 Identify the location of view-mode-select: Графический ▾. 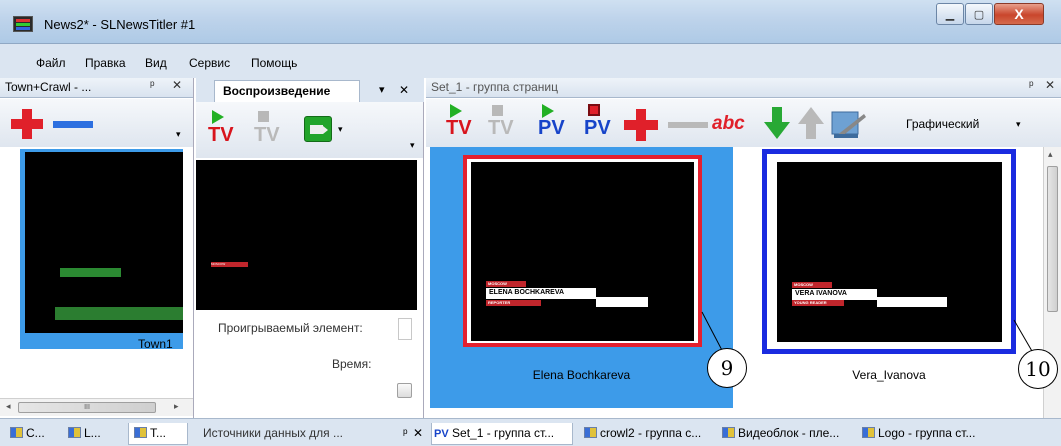
(966, 125).